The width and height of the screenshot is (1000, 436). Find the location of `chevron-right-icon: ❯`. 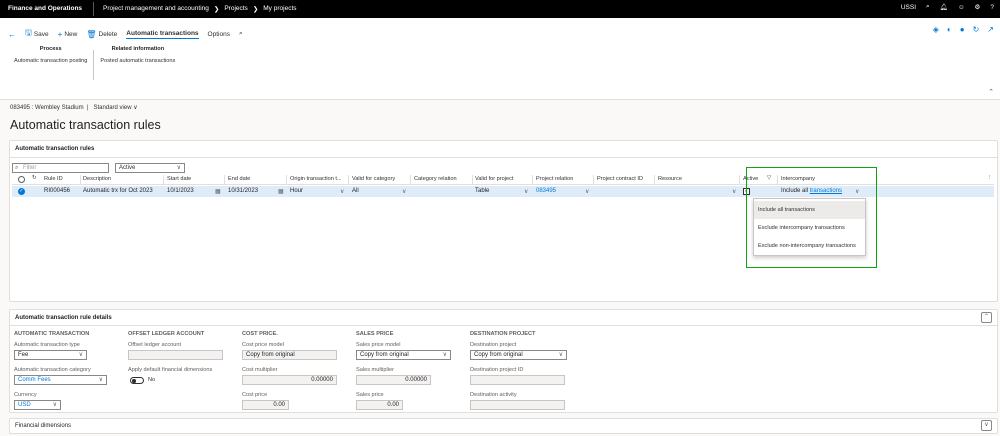

chevron-right-icon: ❯ is located at coordinates (216, 9).